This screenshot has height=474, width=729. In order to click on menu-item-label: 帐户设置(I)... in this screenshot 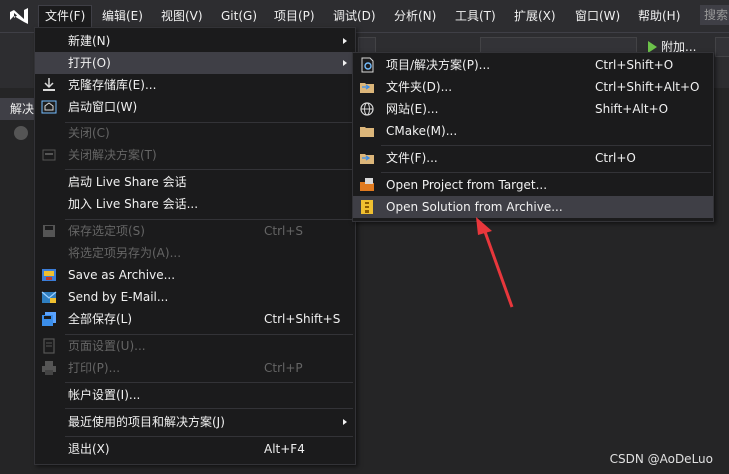, I will do `click(104, 395)`.